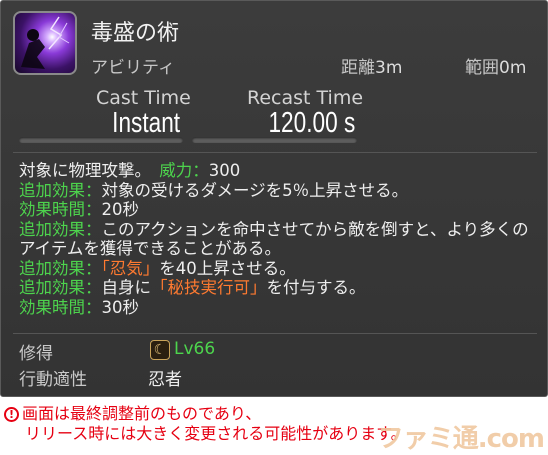 This screenshot has width=548, height=455. I want to click on description-text: を付与する。, so click(316, 287).